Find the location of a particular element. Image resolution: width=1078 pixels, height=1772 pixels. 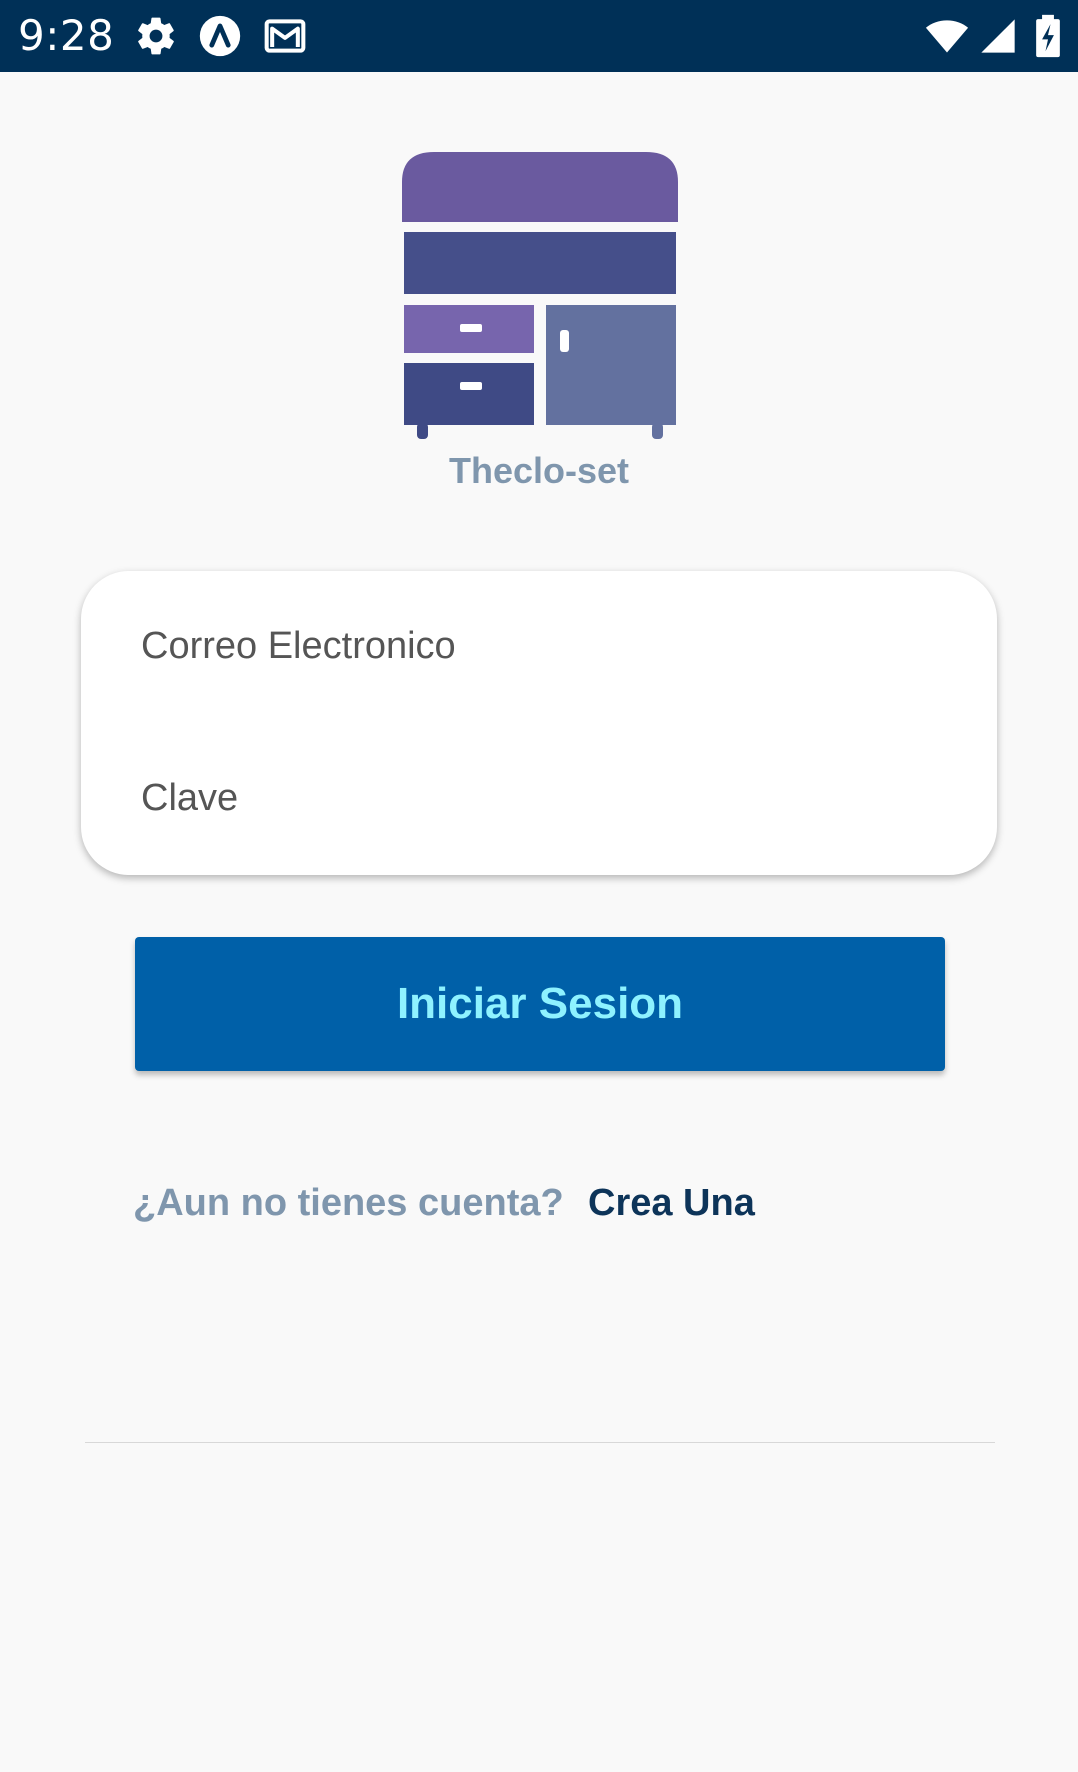

settings-gear-icon is located at coordinates (156, 36).